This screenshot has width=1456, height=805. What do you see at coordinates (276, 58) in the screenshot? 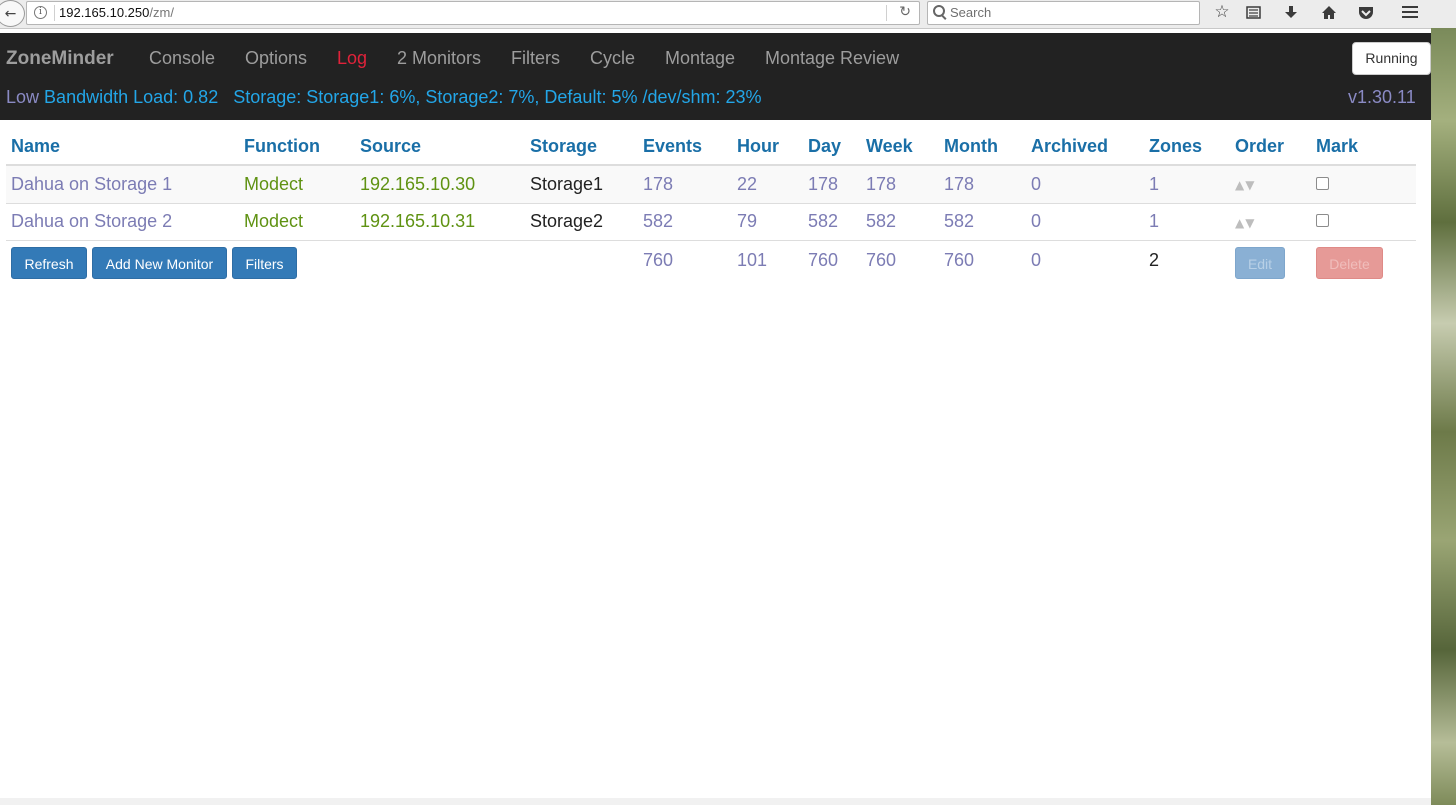
I see `nav-options: Options` at bounding box center [276, 58].